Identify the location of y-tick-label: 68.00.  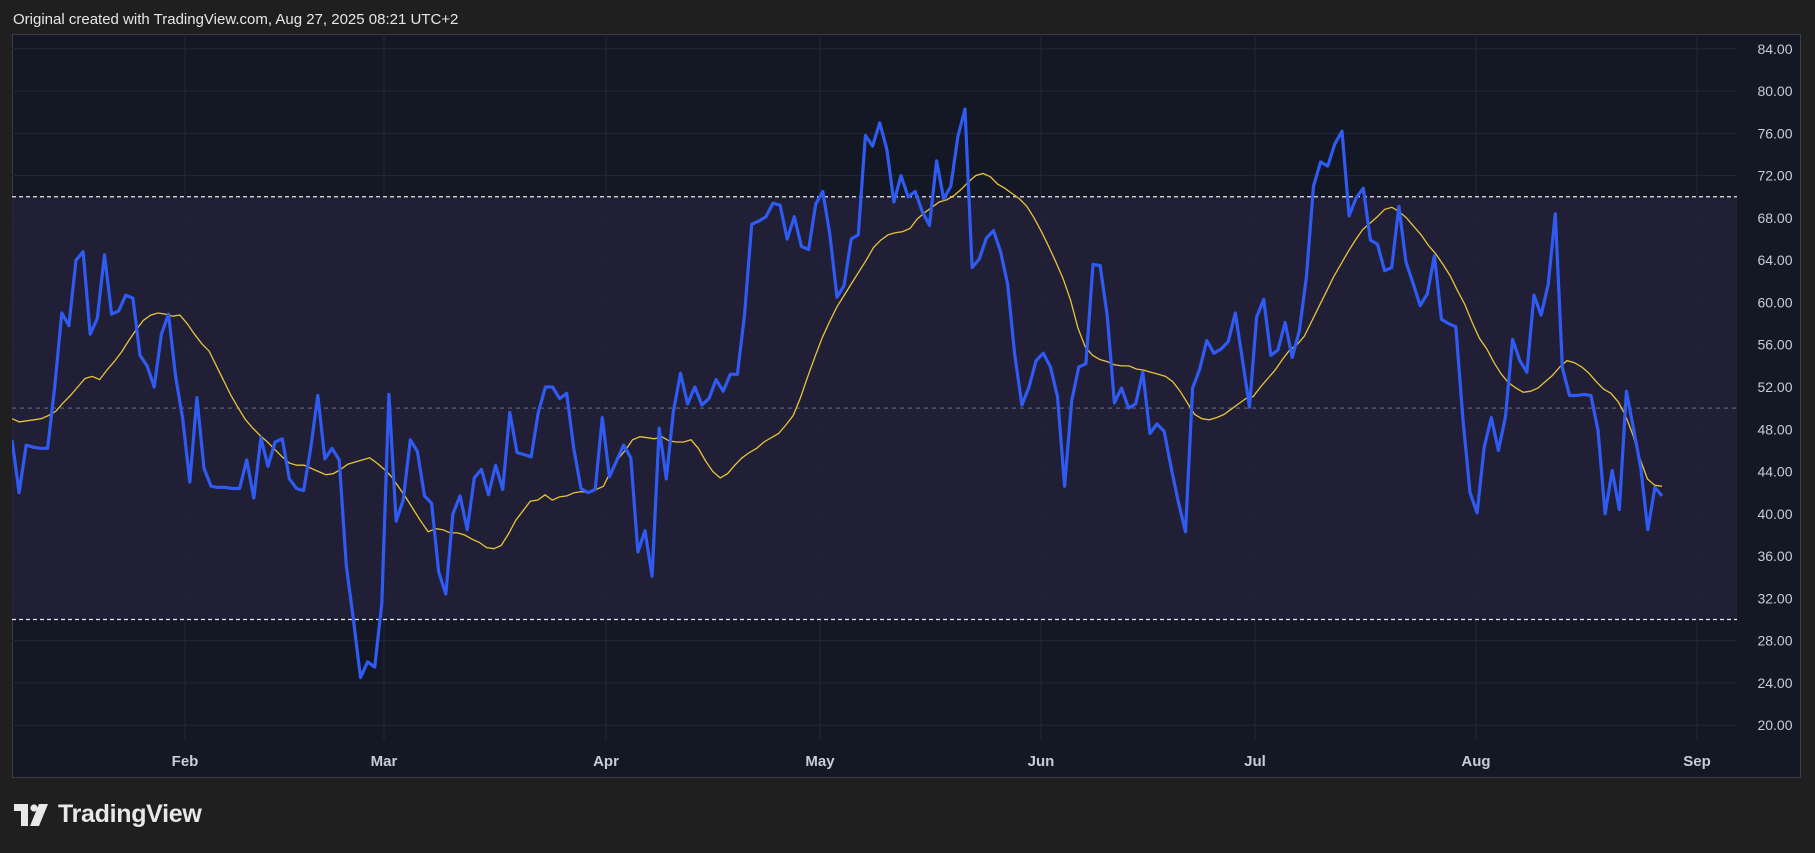
(1774, 218).